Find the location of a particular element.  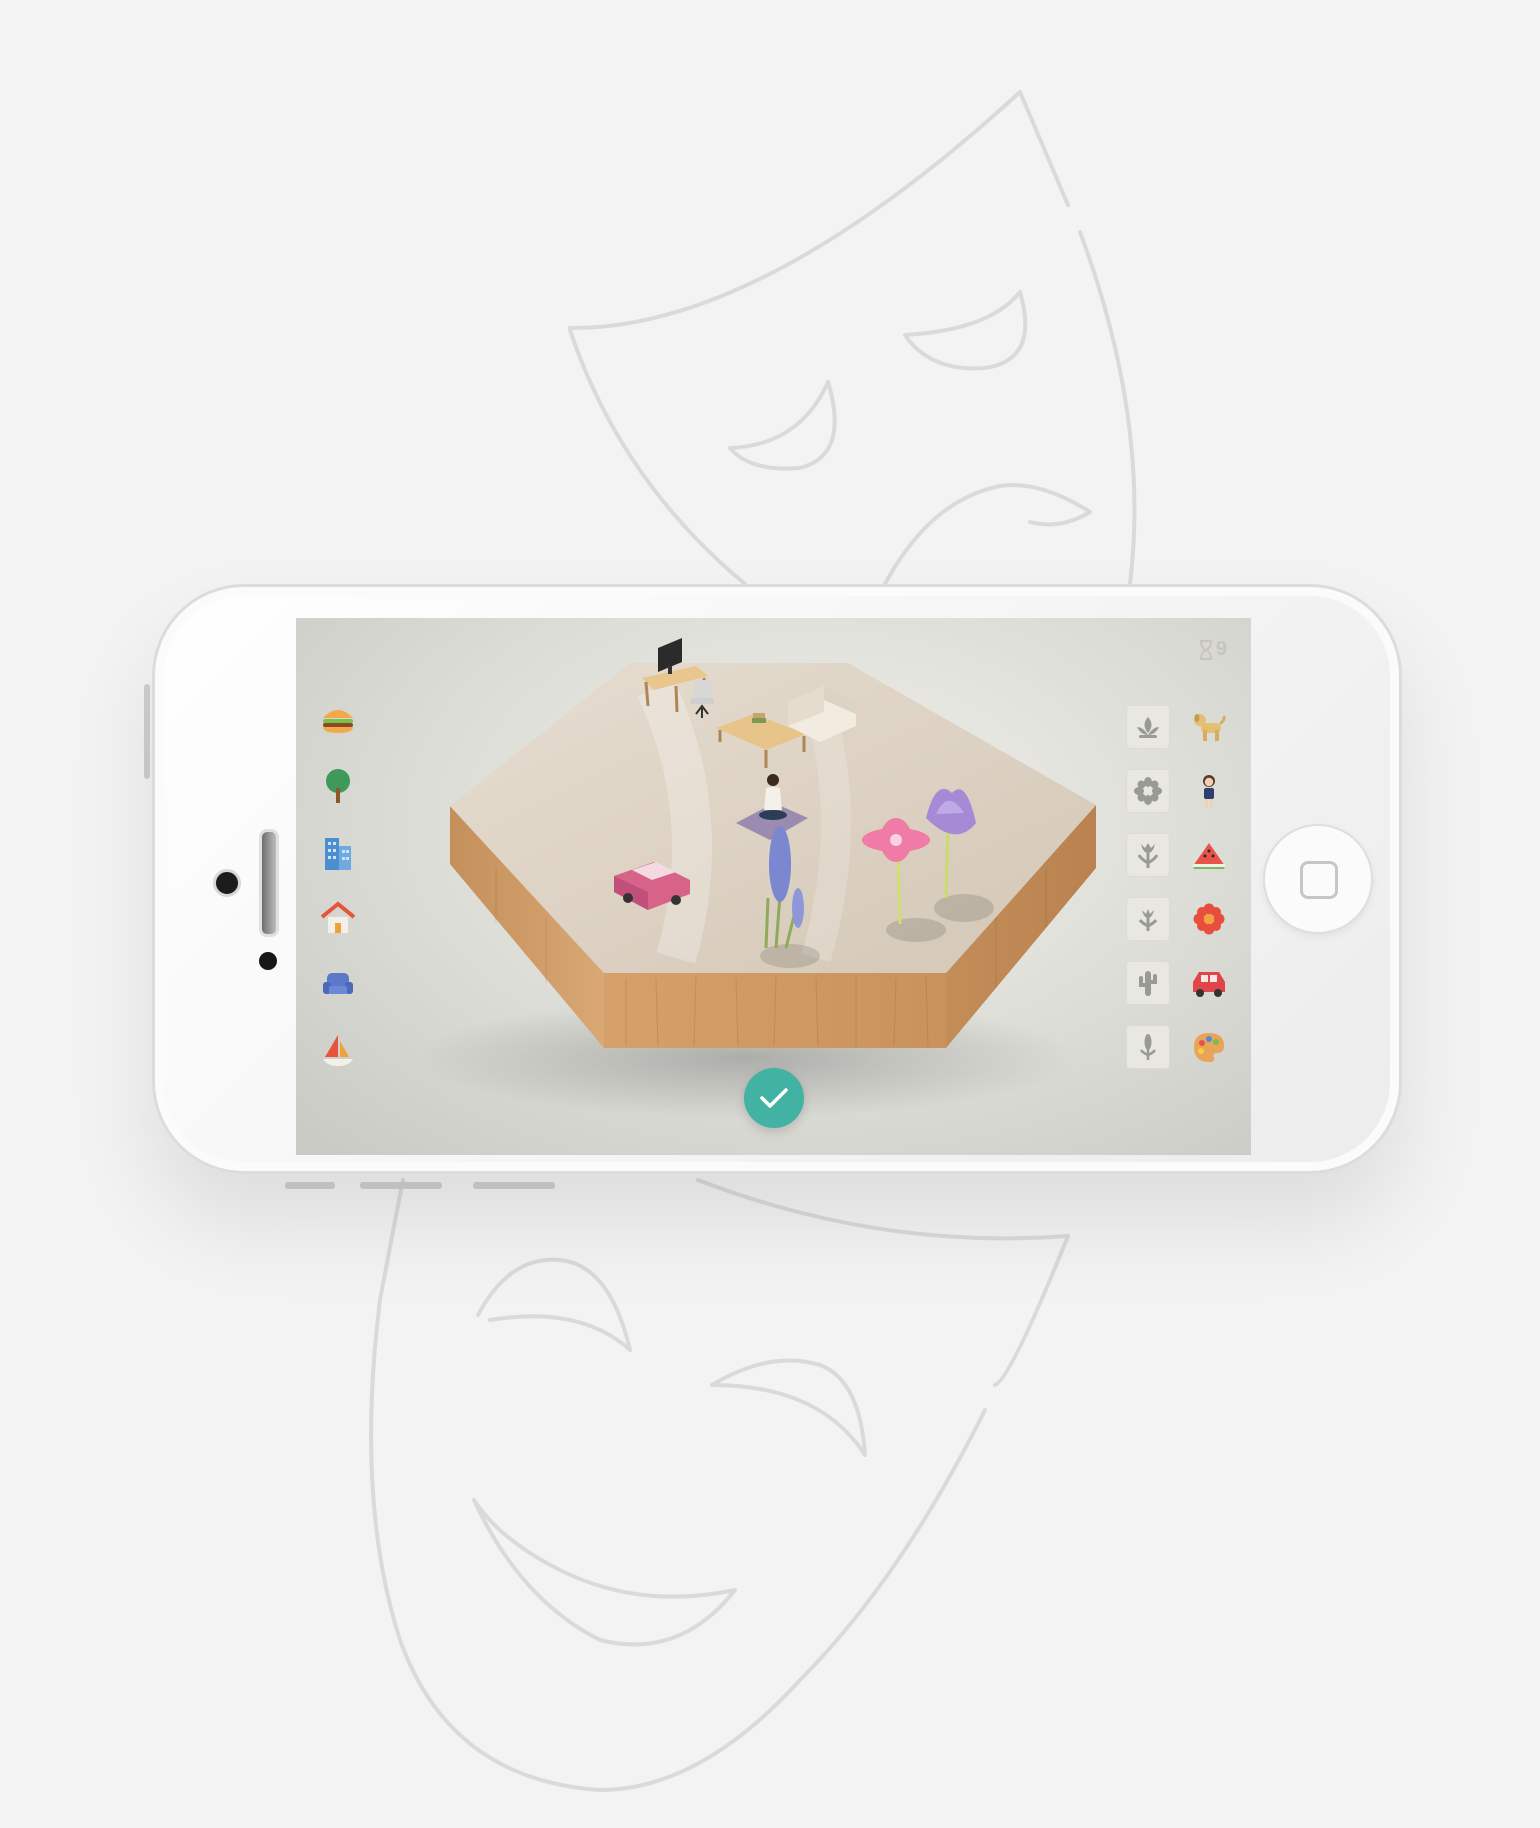

tree-icon is located at coordinates (338, 786).